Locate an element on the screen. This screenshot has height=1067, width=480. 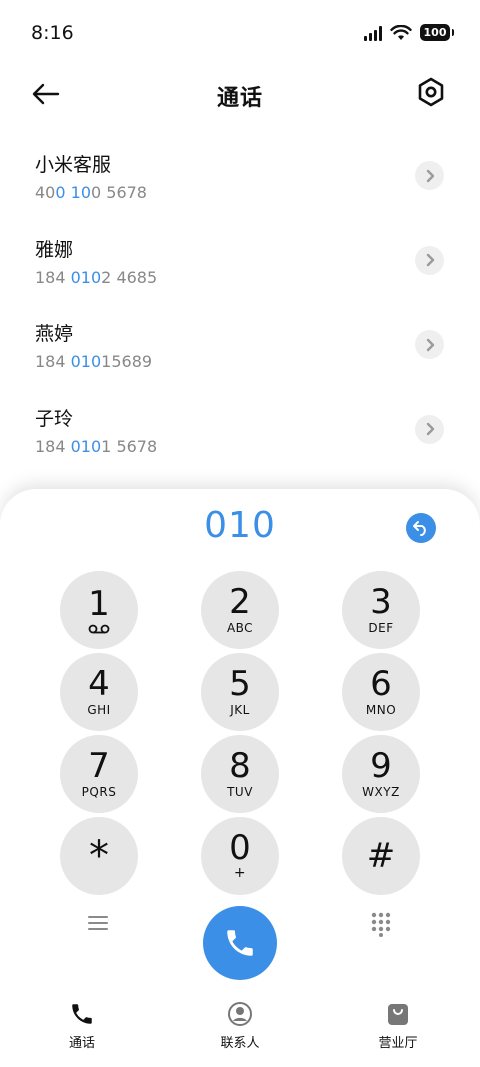
key-0: 0 + is located at coordinates (240, 856).